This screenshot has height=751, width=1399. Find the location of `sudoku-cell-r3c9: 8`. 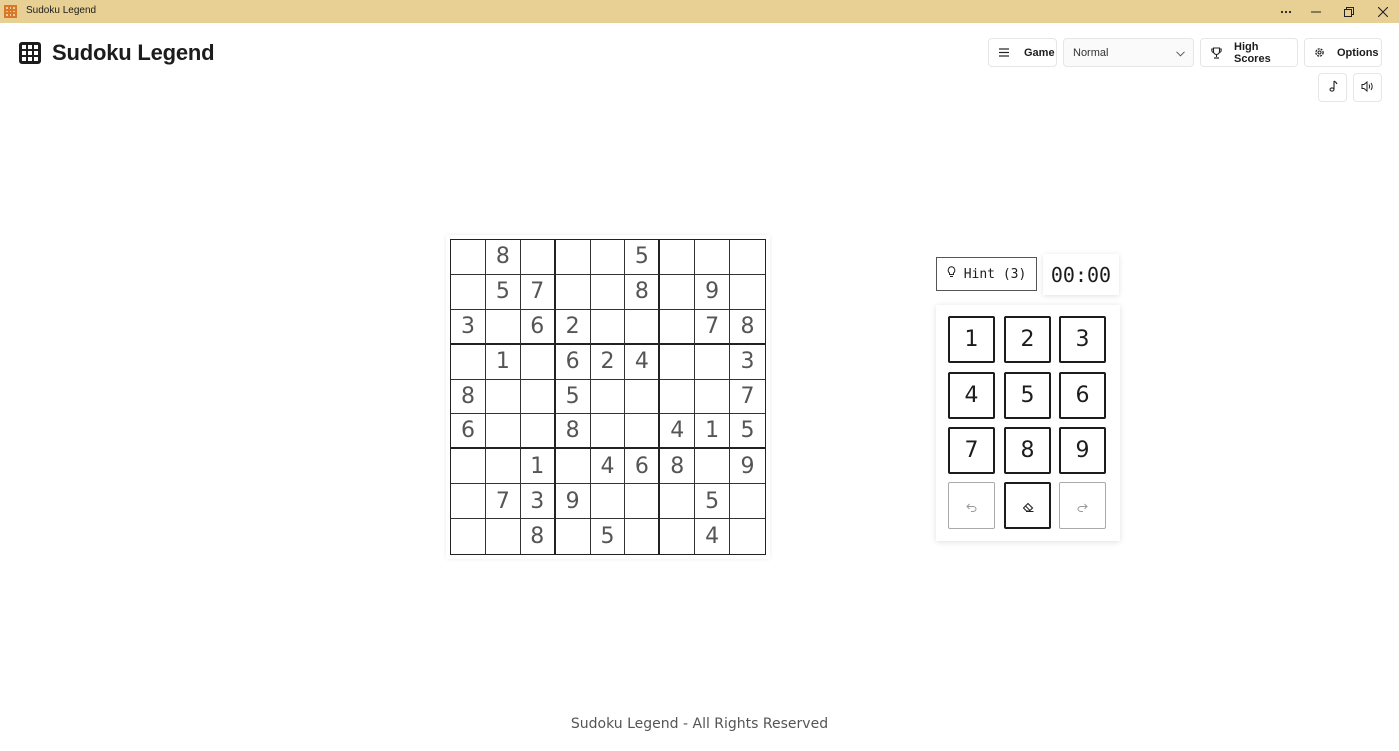

sudoku-cell-r3c9: 8 is located at coordinates (747, 327).